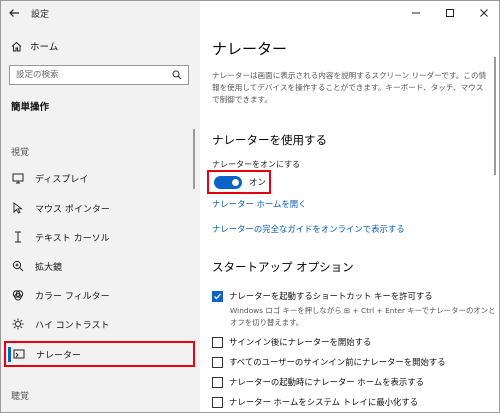 Image resolution: width=500 pixels, height=413 pixels. I want to click on home-link: ホーム, so click(34, 46).